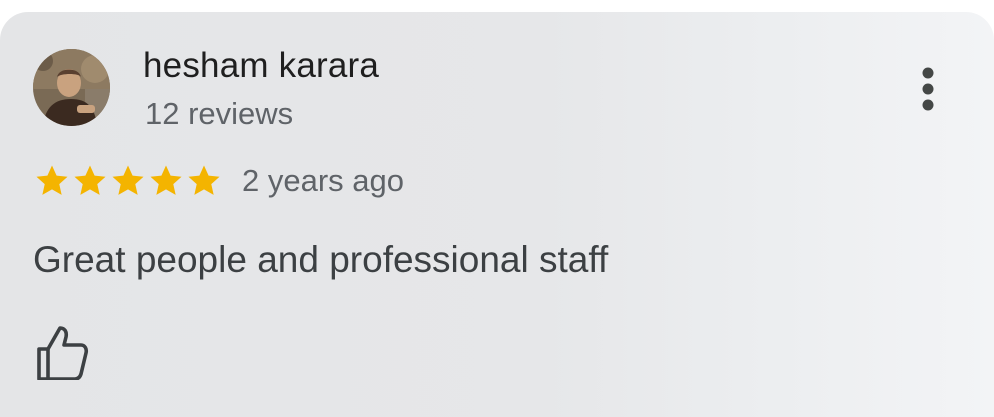  I want to click on more-options-button, so click(928, 92).